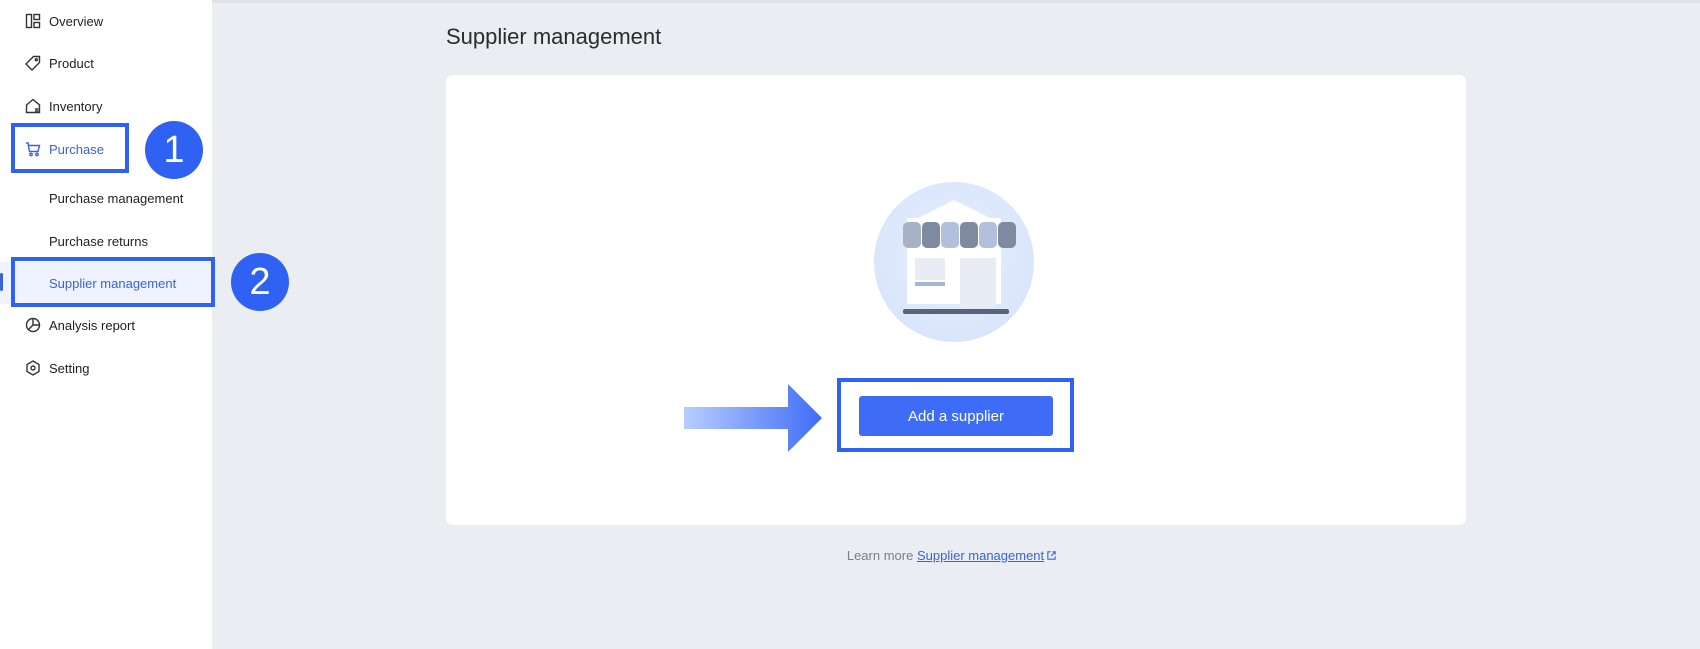 This screenshot has width=1700, height=649. I want to click on learn-more-link: Supplier management, so click(987, 555).